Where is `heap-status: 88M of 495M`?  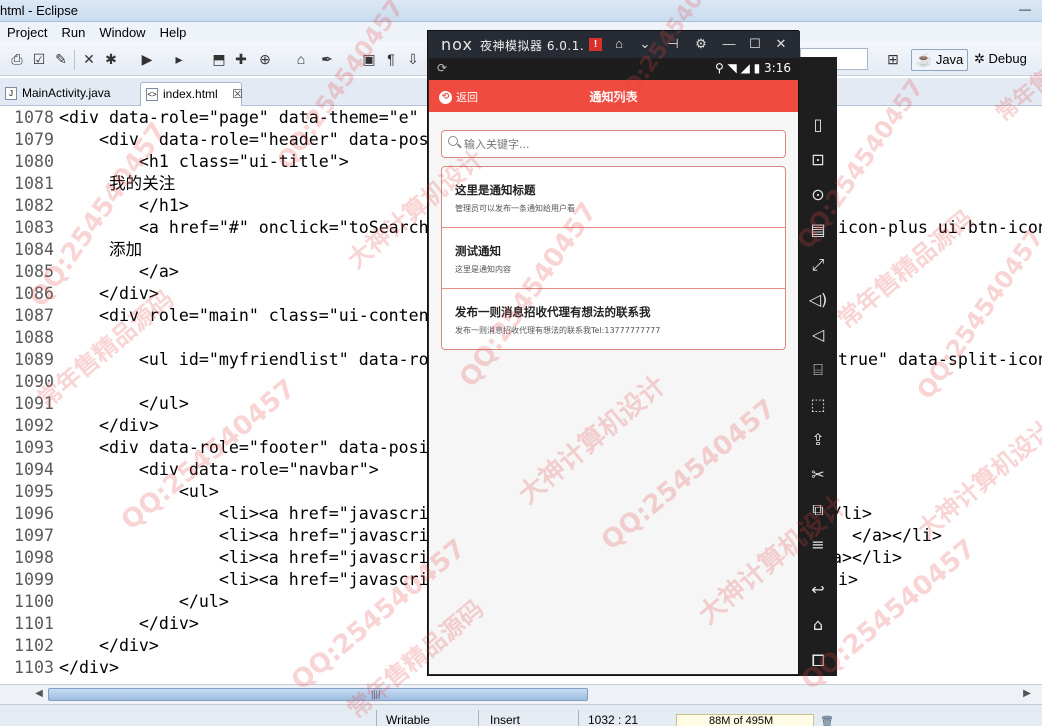 heap-status: 88M of 495M is located at coordinates (745, 720).